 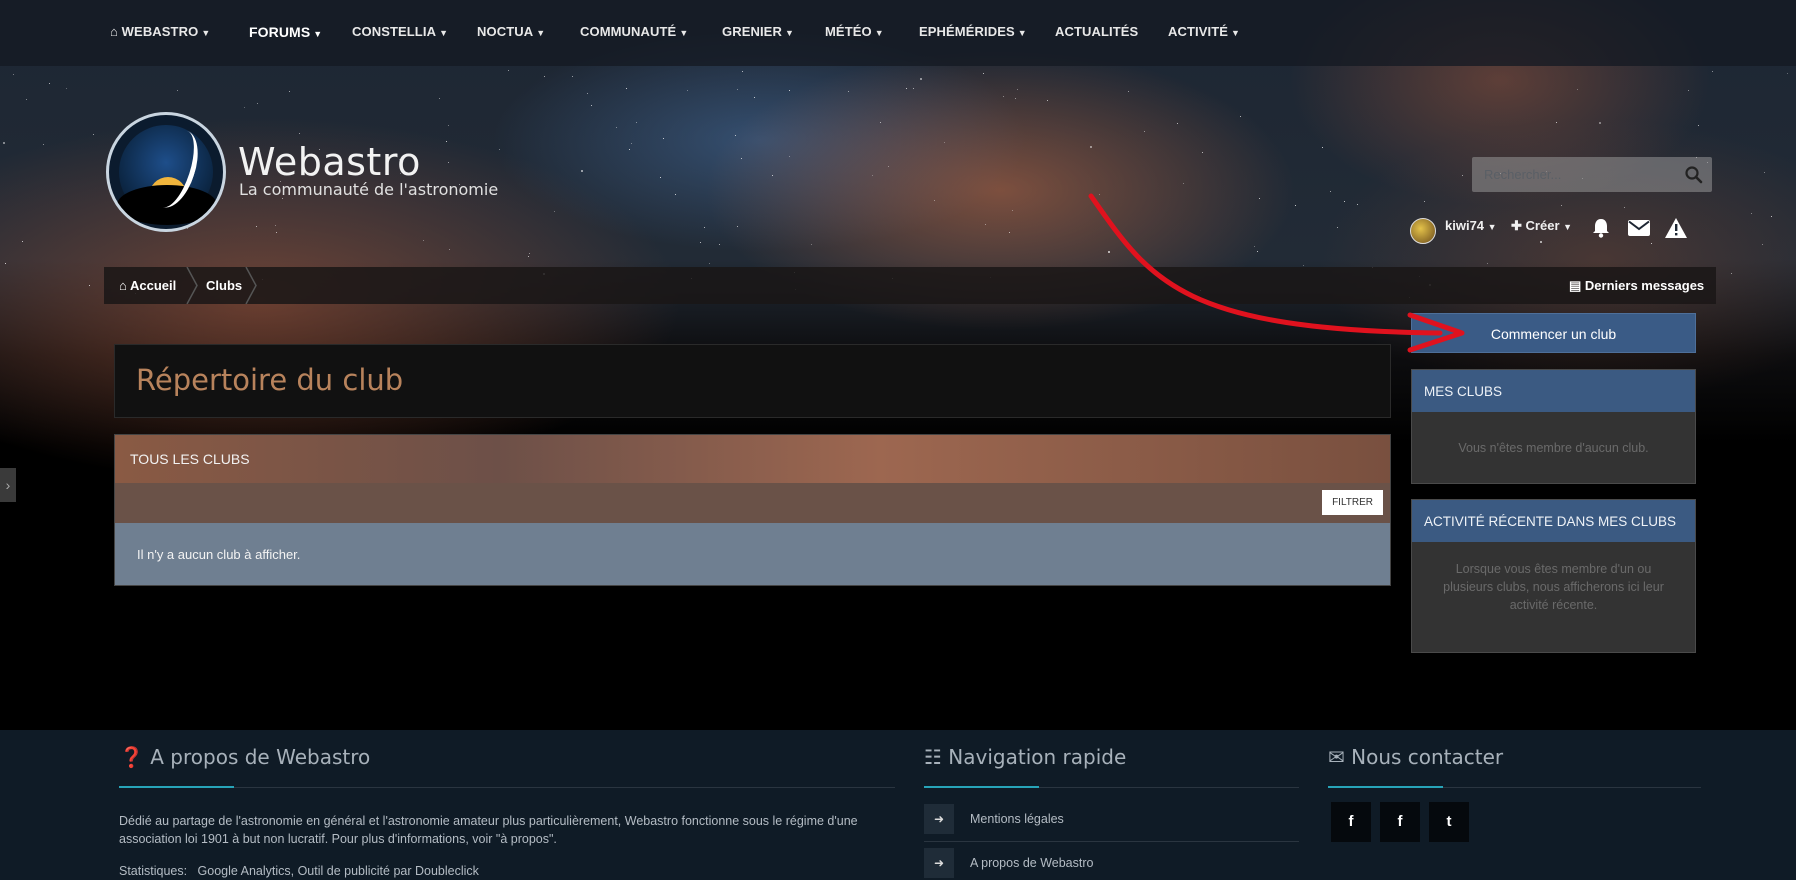 What do you see at coordinates (1198, 31) in the screenshot?
I see `nav-label: ACTIVITÉ` at bounding box center [1198, 31].